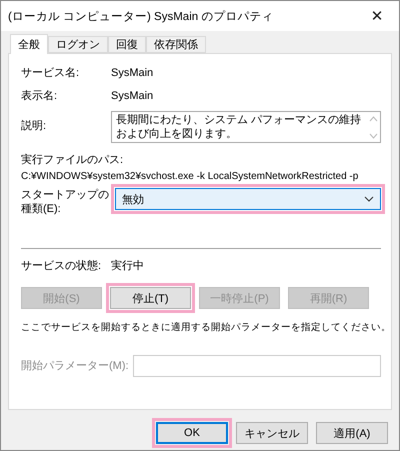  What do you see at coordinates (50, 73) in the screenshot?
I see `field-label: サービス名:` at bounding box center [50, 73].